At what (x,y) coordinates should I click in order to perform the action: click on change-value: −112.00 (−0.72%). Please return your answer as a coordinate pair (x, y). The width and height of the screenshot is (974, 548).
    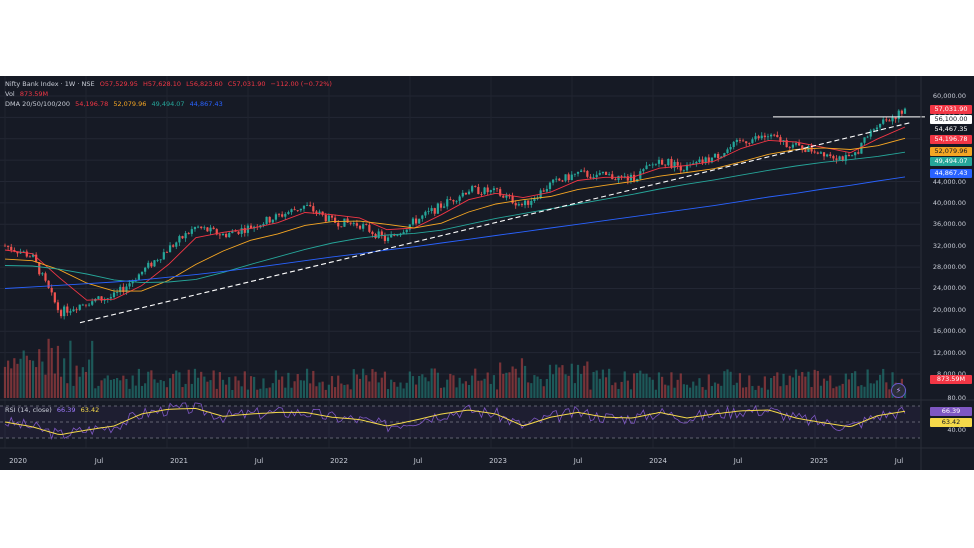
    Looking at the image, I should click on (301, 84).